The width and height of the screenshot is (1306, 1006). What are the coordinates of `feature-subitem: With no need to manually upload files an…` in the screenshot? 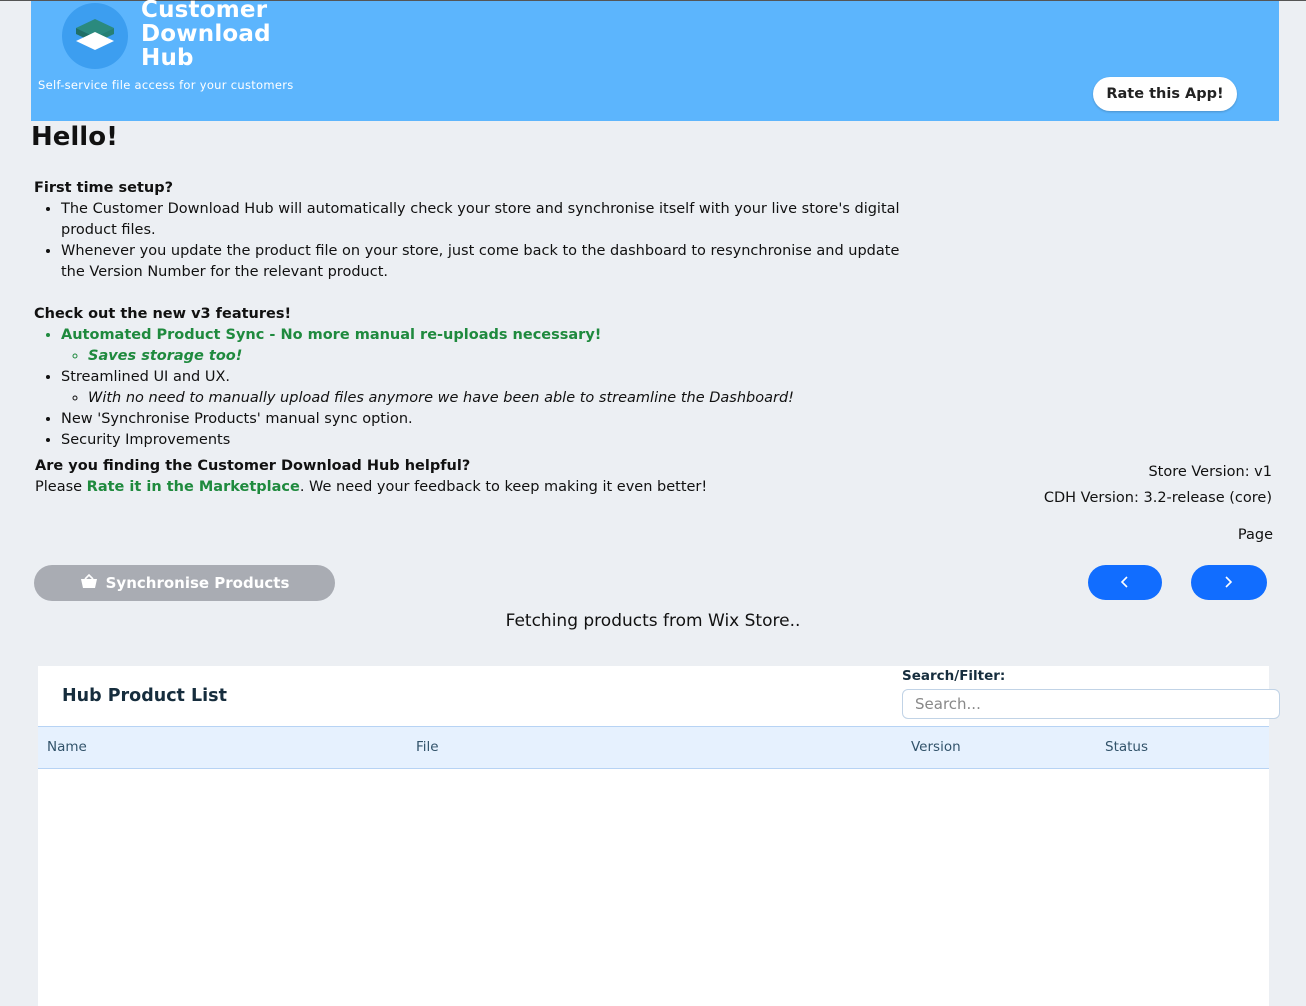 It's located at (501, 398).